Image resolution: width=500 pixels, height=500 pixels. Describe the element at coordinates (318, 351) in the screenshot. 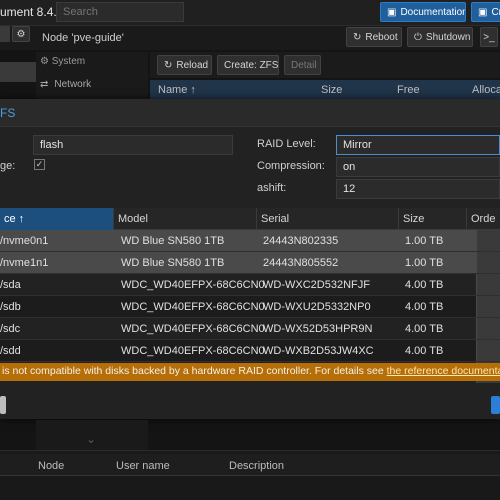

I see `disk-serial: WD-WXB2D53JW4XC` at that location.